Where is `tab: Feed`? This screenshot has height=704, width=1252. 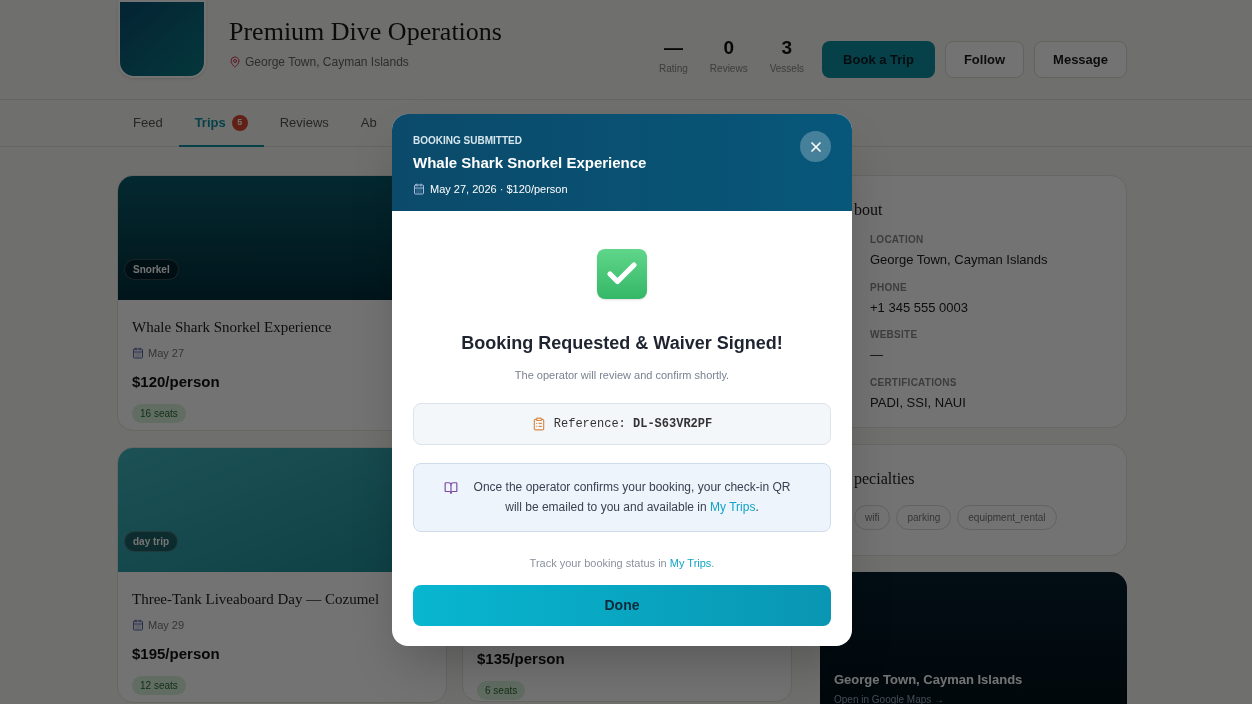 tab: Feed is located at coordinates (148, 123).